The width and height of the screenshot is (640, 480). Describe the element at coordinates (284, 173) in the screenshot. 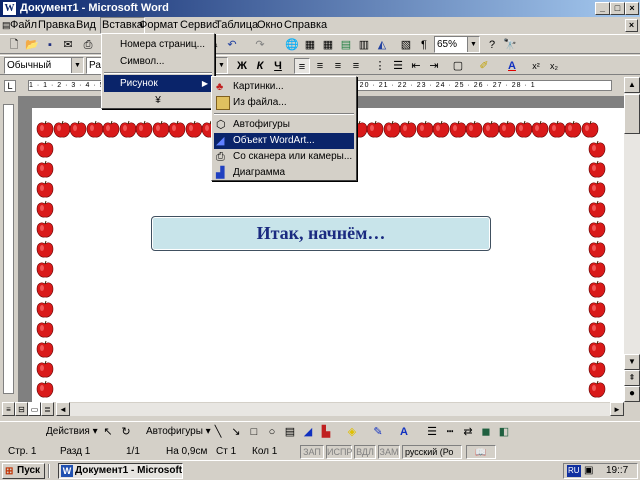

I see `menu-item-chart: ▟ Диаграмма` at that location.